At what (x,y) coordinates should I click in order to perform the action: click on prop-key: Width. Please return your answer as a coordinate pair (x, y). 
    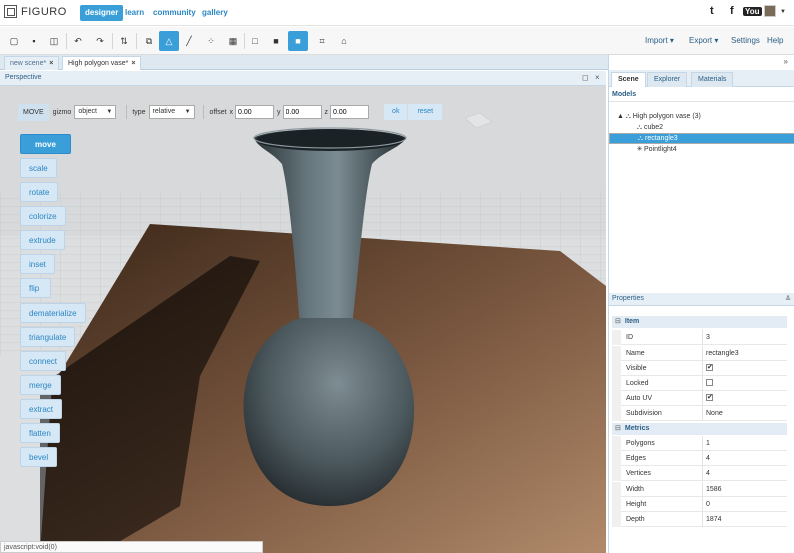
    Looking at the image, I should click on (635, 489).